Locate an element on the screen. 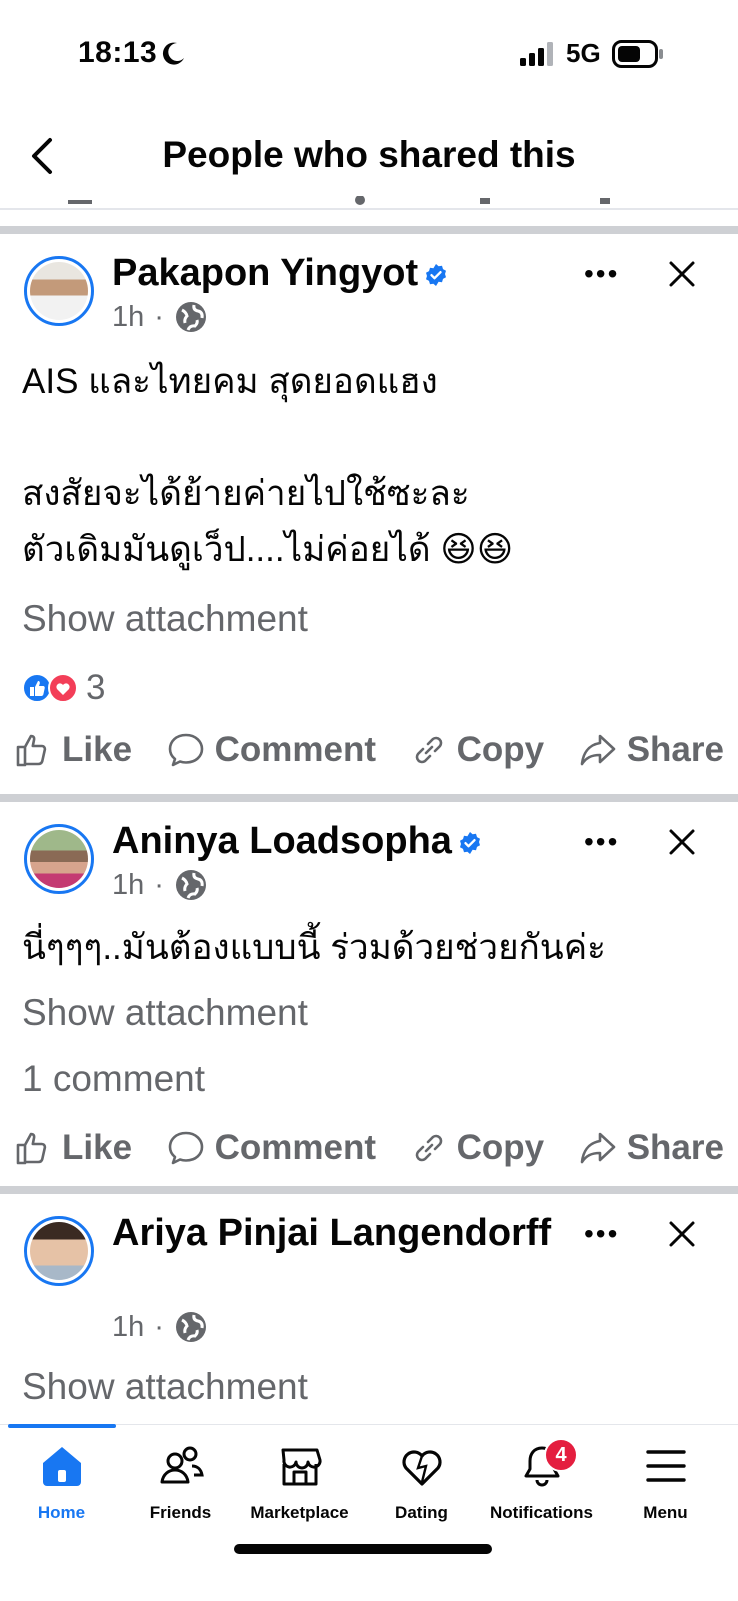 Image resolution: width=738 pixels, height=1601 pixels. author-name: Aninya Loadsopha is located at coordinates (297, 841).